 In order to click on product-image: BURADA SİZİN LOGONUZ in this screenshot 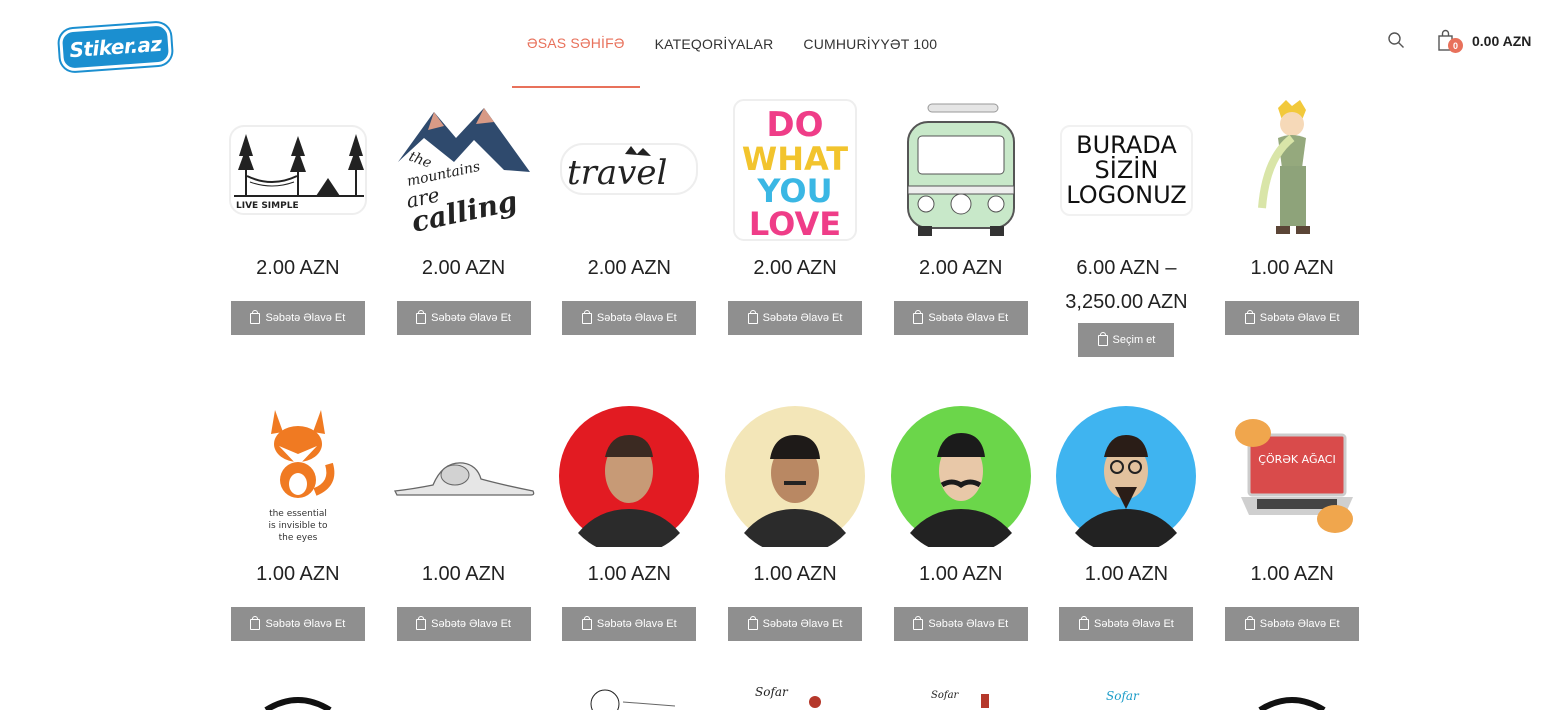, I will do `click(1126, 170)`.